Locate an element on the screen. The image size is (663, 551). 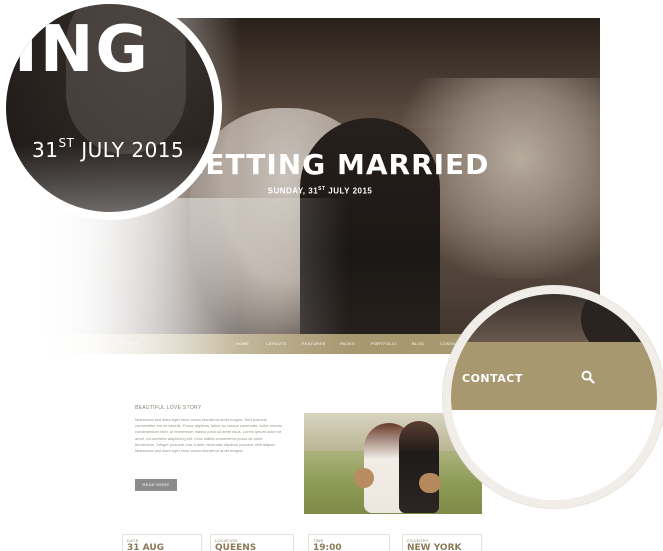
magnifier-nav: CONTACT is located at coordinates (553, 397).